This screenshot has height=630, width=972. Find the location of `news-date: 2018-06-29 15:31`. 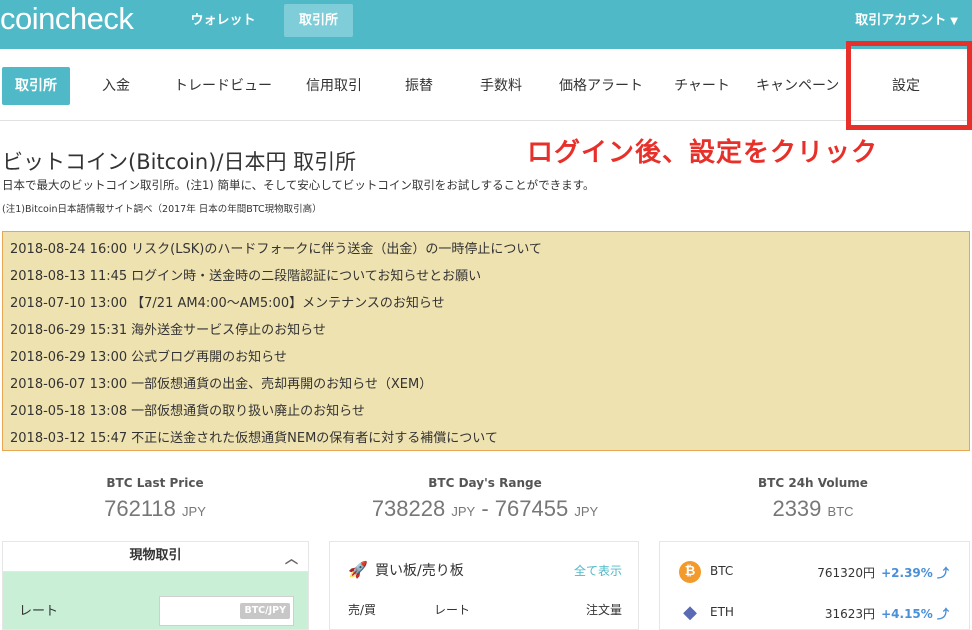

news-date: 2018-06-29 15:31 is located at coordinates (69, 330).